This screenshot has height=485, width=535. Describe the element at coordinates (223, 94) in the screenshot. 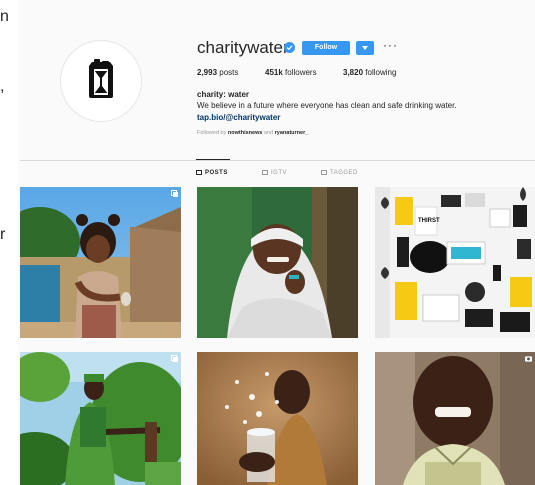

I see `profile-full-name: charity: water` at that location.